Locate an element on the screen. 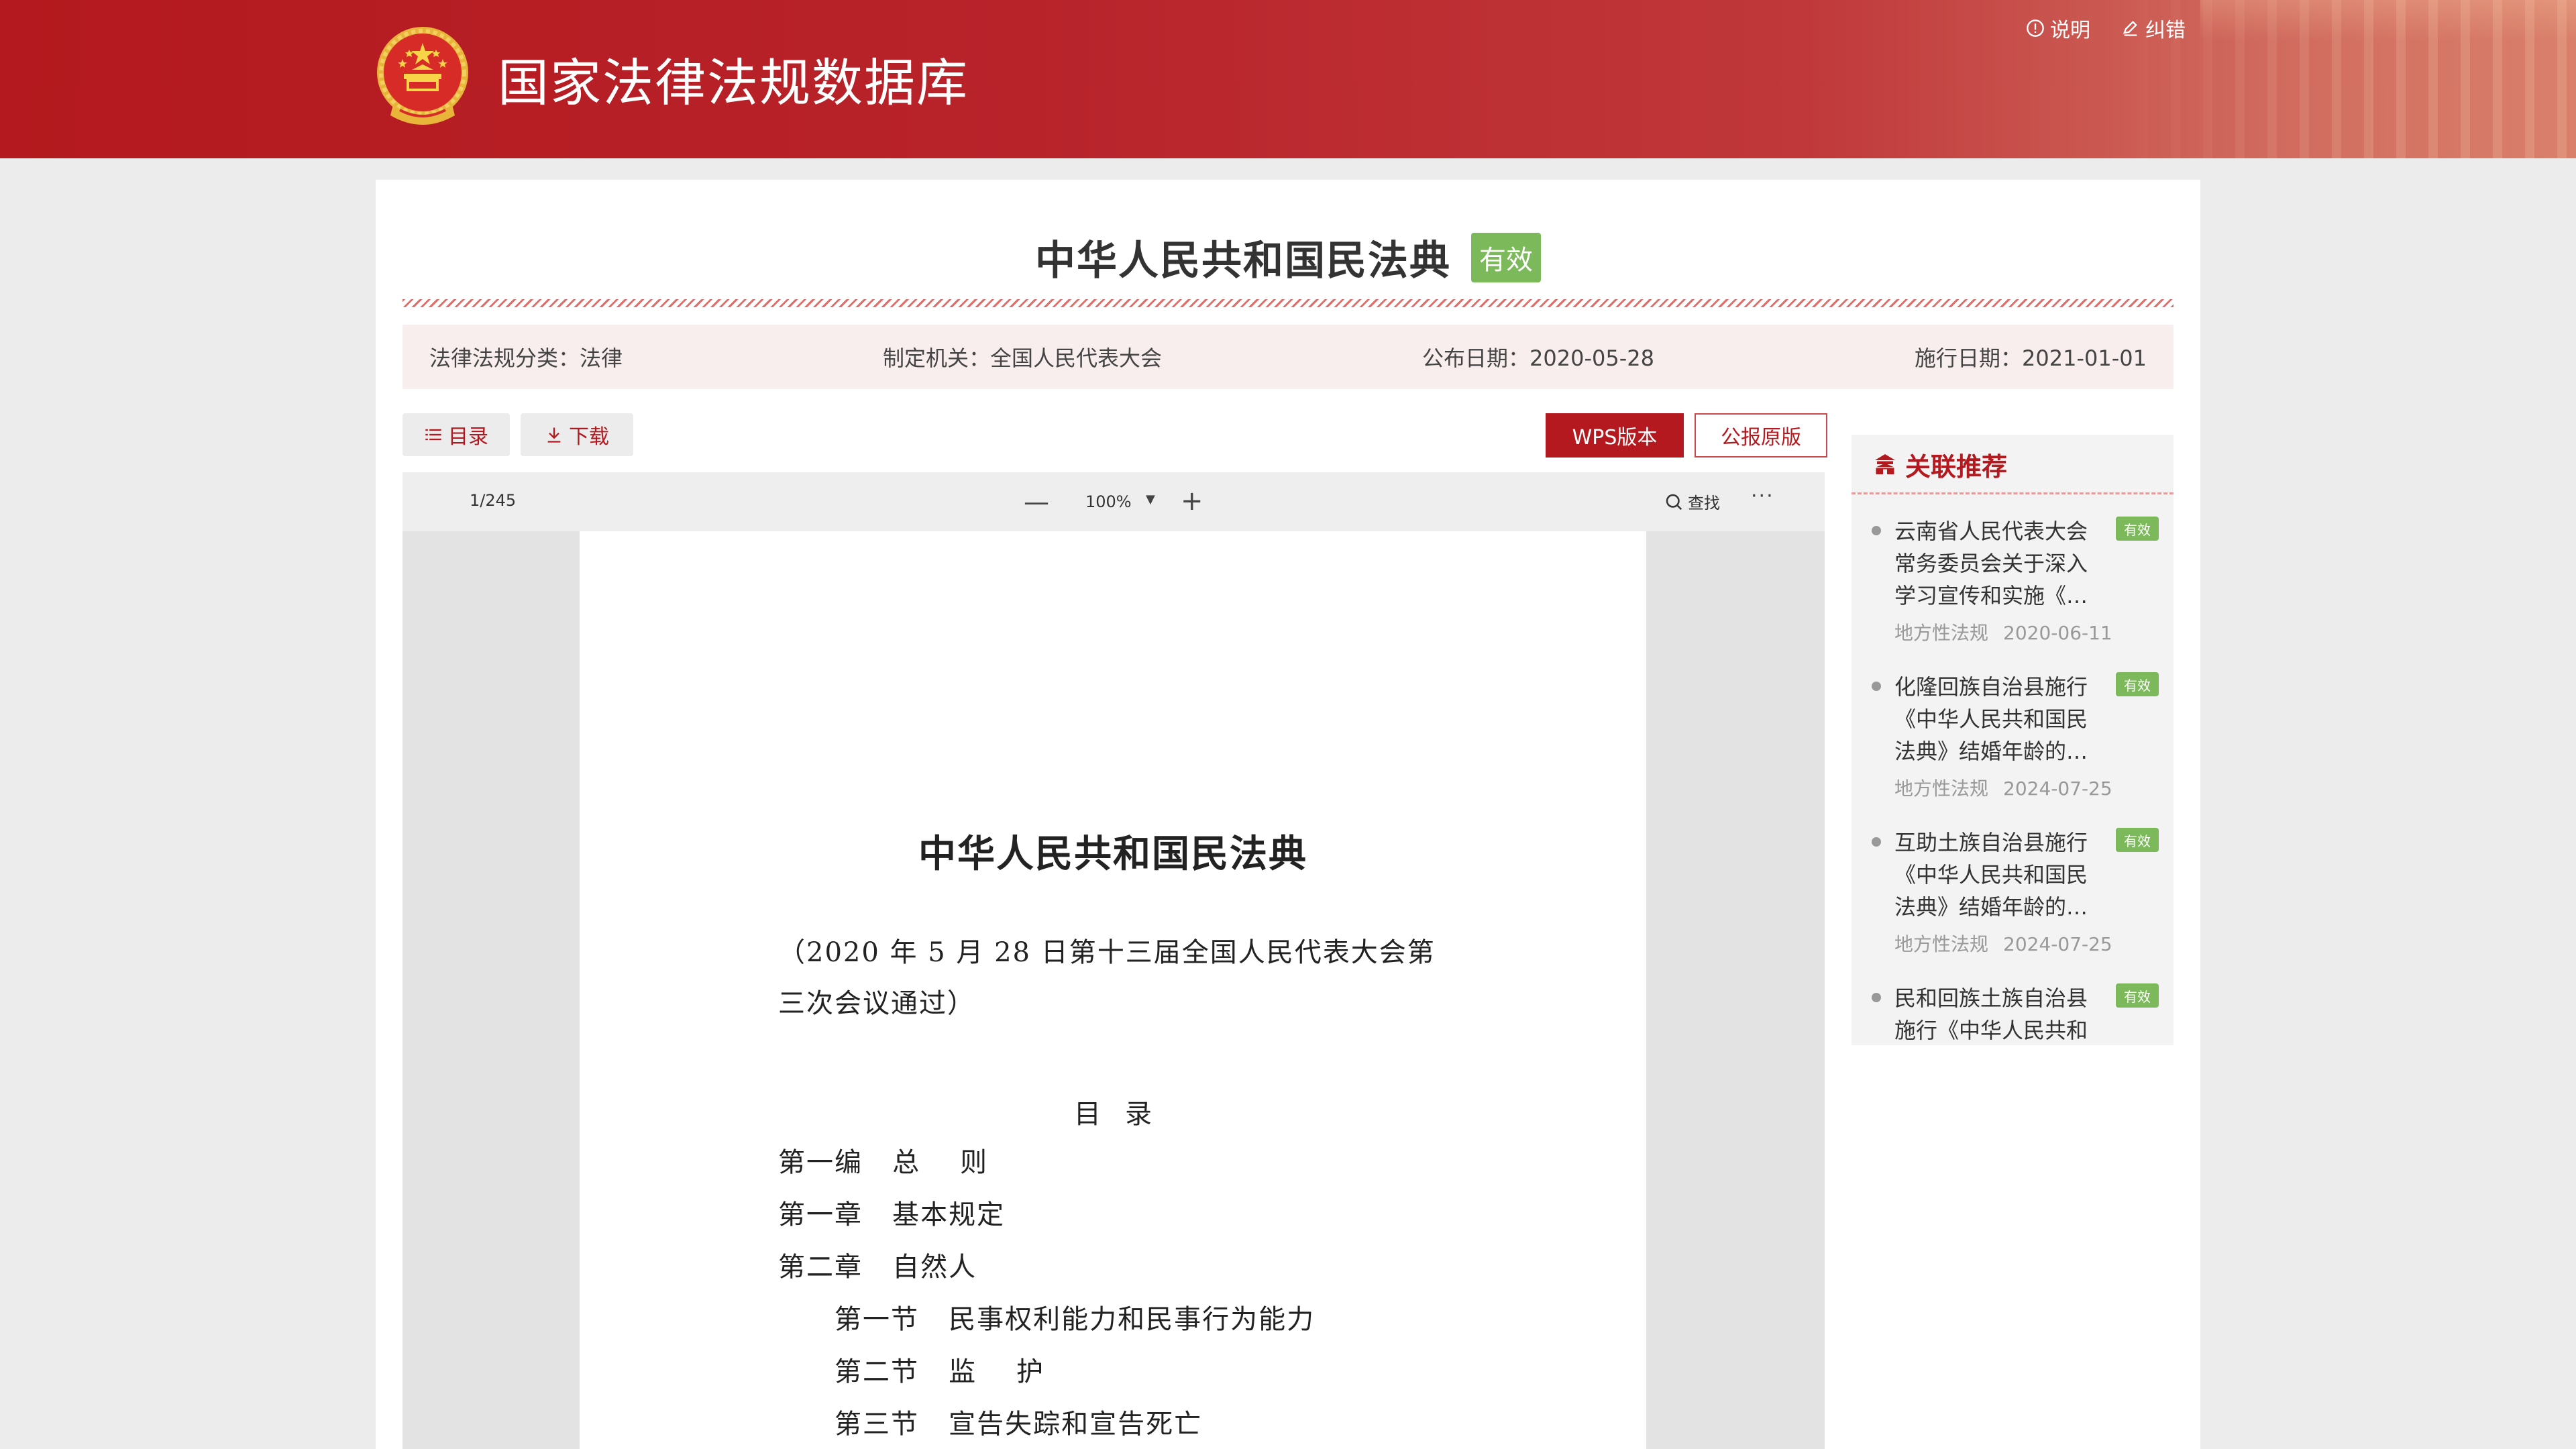 The image size is (2576, 1449). document-title-row: 中华人民共和国民法典 有效 is located at coordinates (1288, 257).